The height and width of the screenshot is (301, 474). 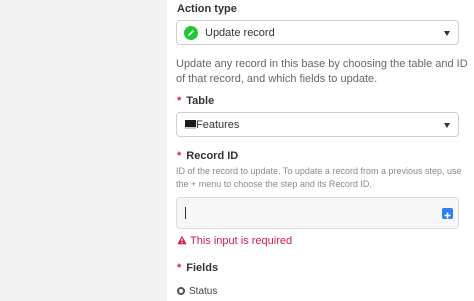 What do you see at coordinates (182, 241) in the screenshot?
I see `warning-icon` at bounding box center [182, 241].